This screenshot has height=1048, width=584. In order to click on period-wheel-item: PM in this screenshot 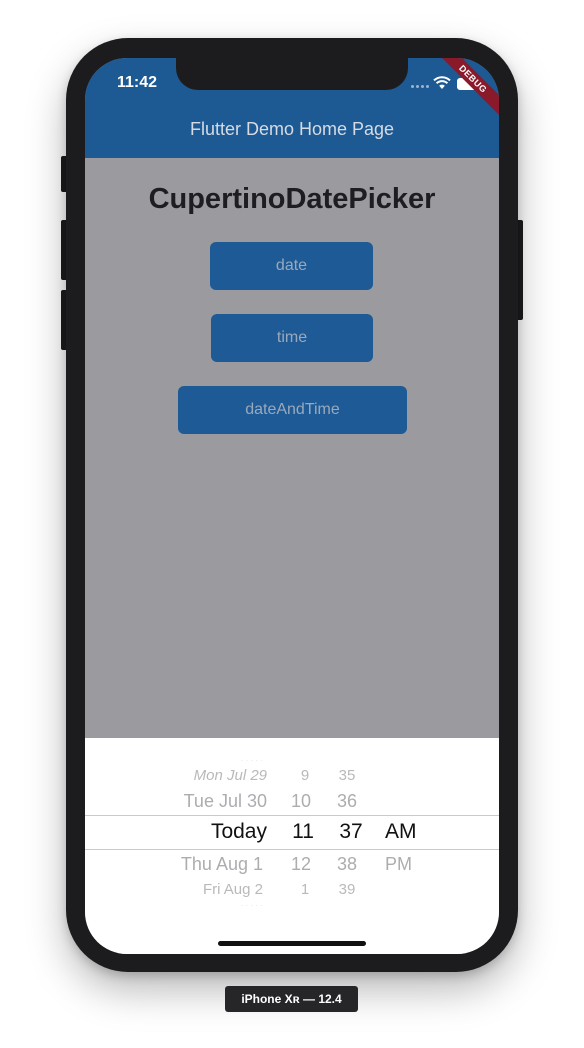, I will do `click(398, 864)`.